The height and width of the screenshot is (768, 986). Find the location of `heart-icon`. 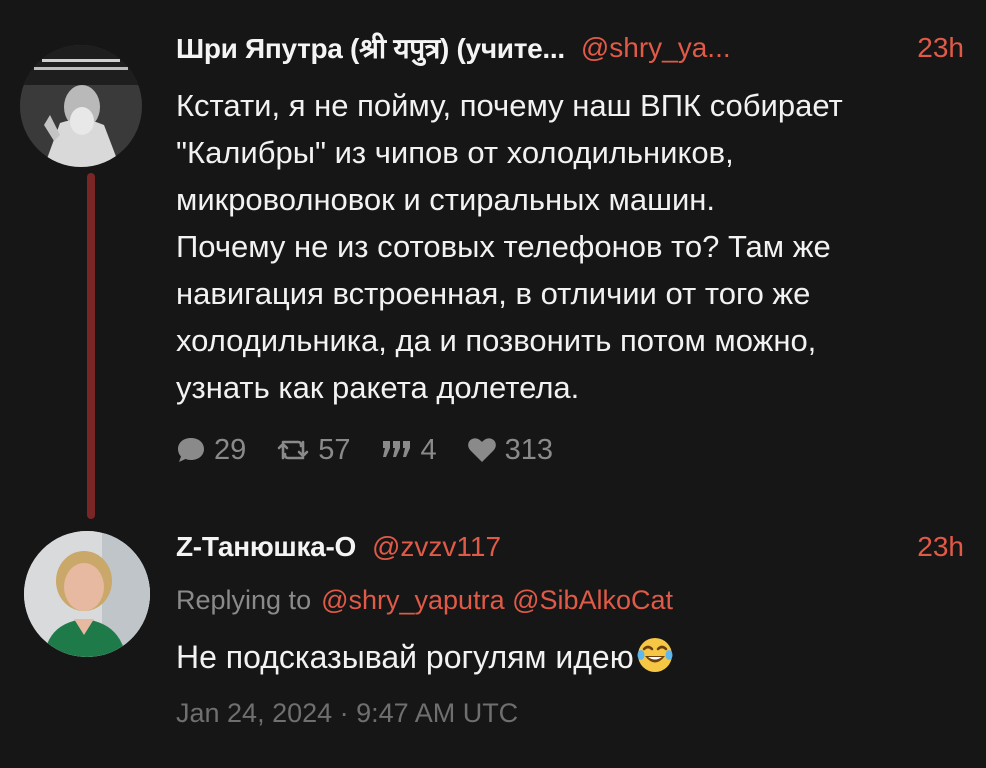

heart-icon is located at coordinates (481, 450).